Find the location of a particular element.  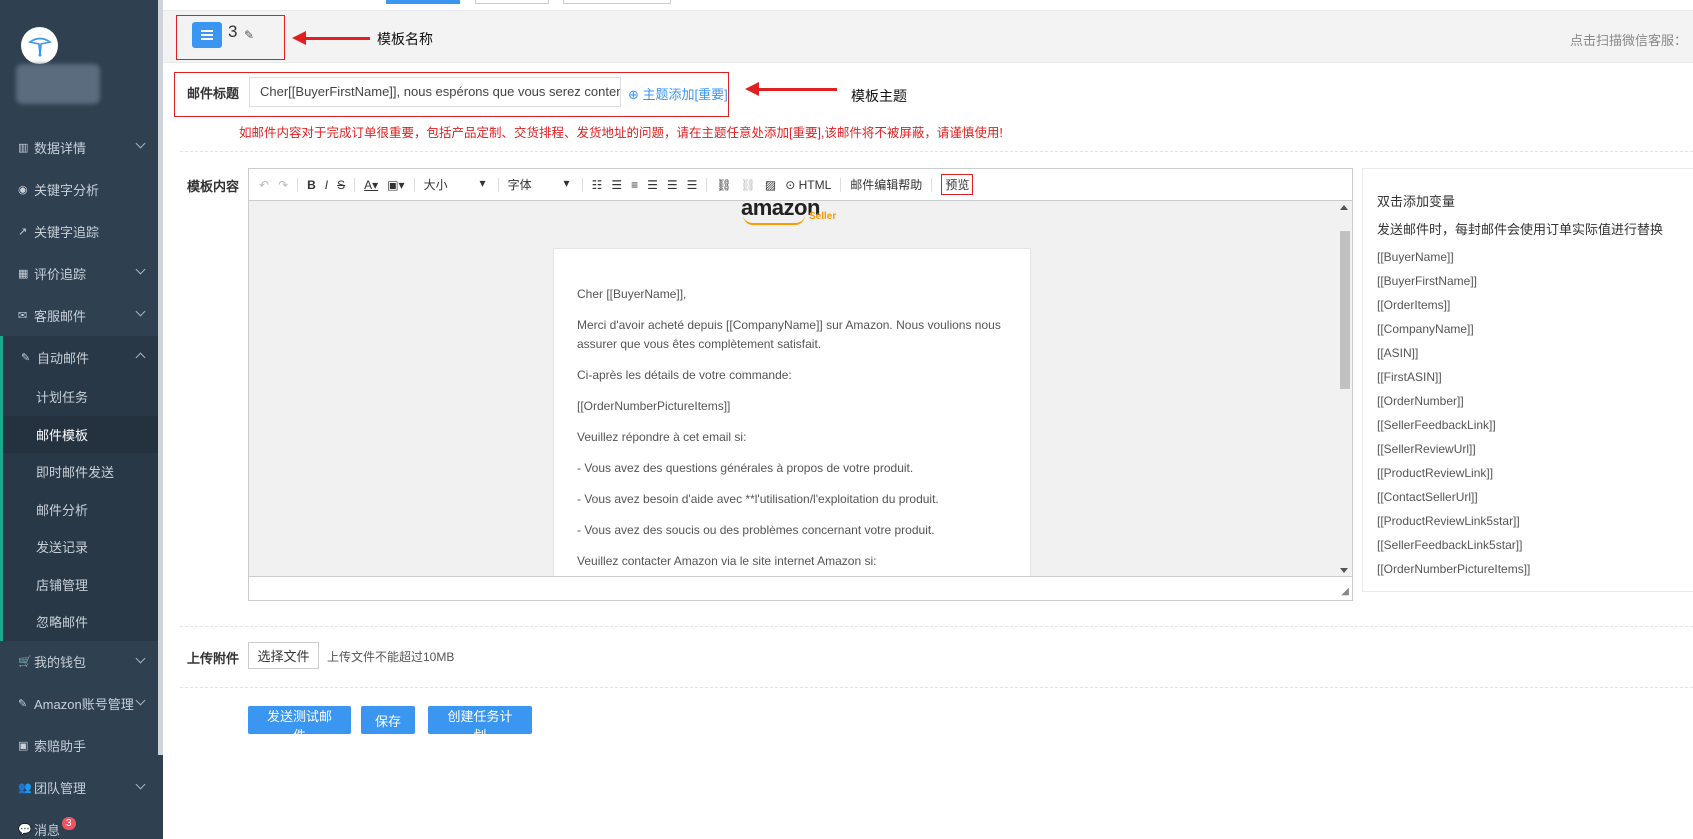

sidebar-subitem-ignored-mail: 忽略邮件 is located at coordinates (80, 622).